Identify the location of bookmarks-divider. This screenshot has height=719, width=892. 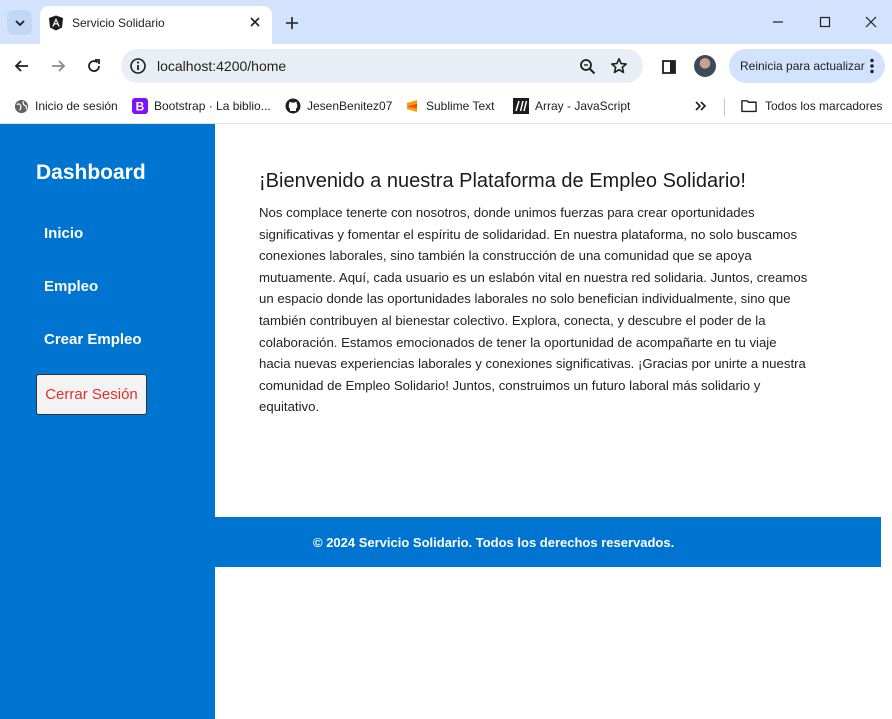
(724, 107).